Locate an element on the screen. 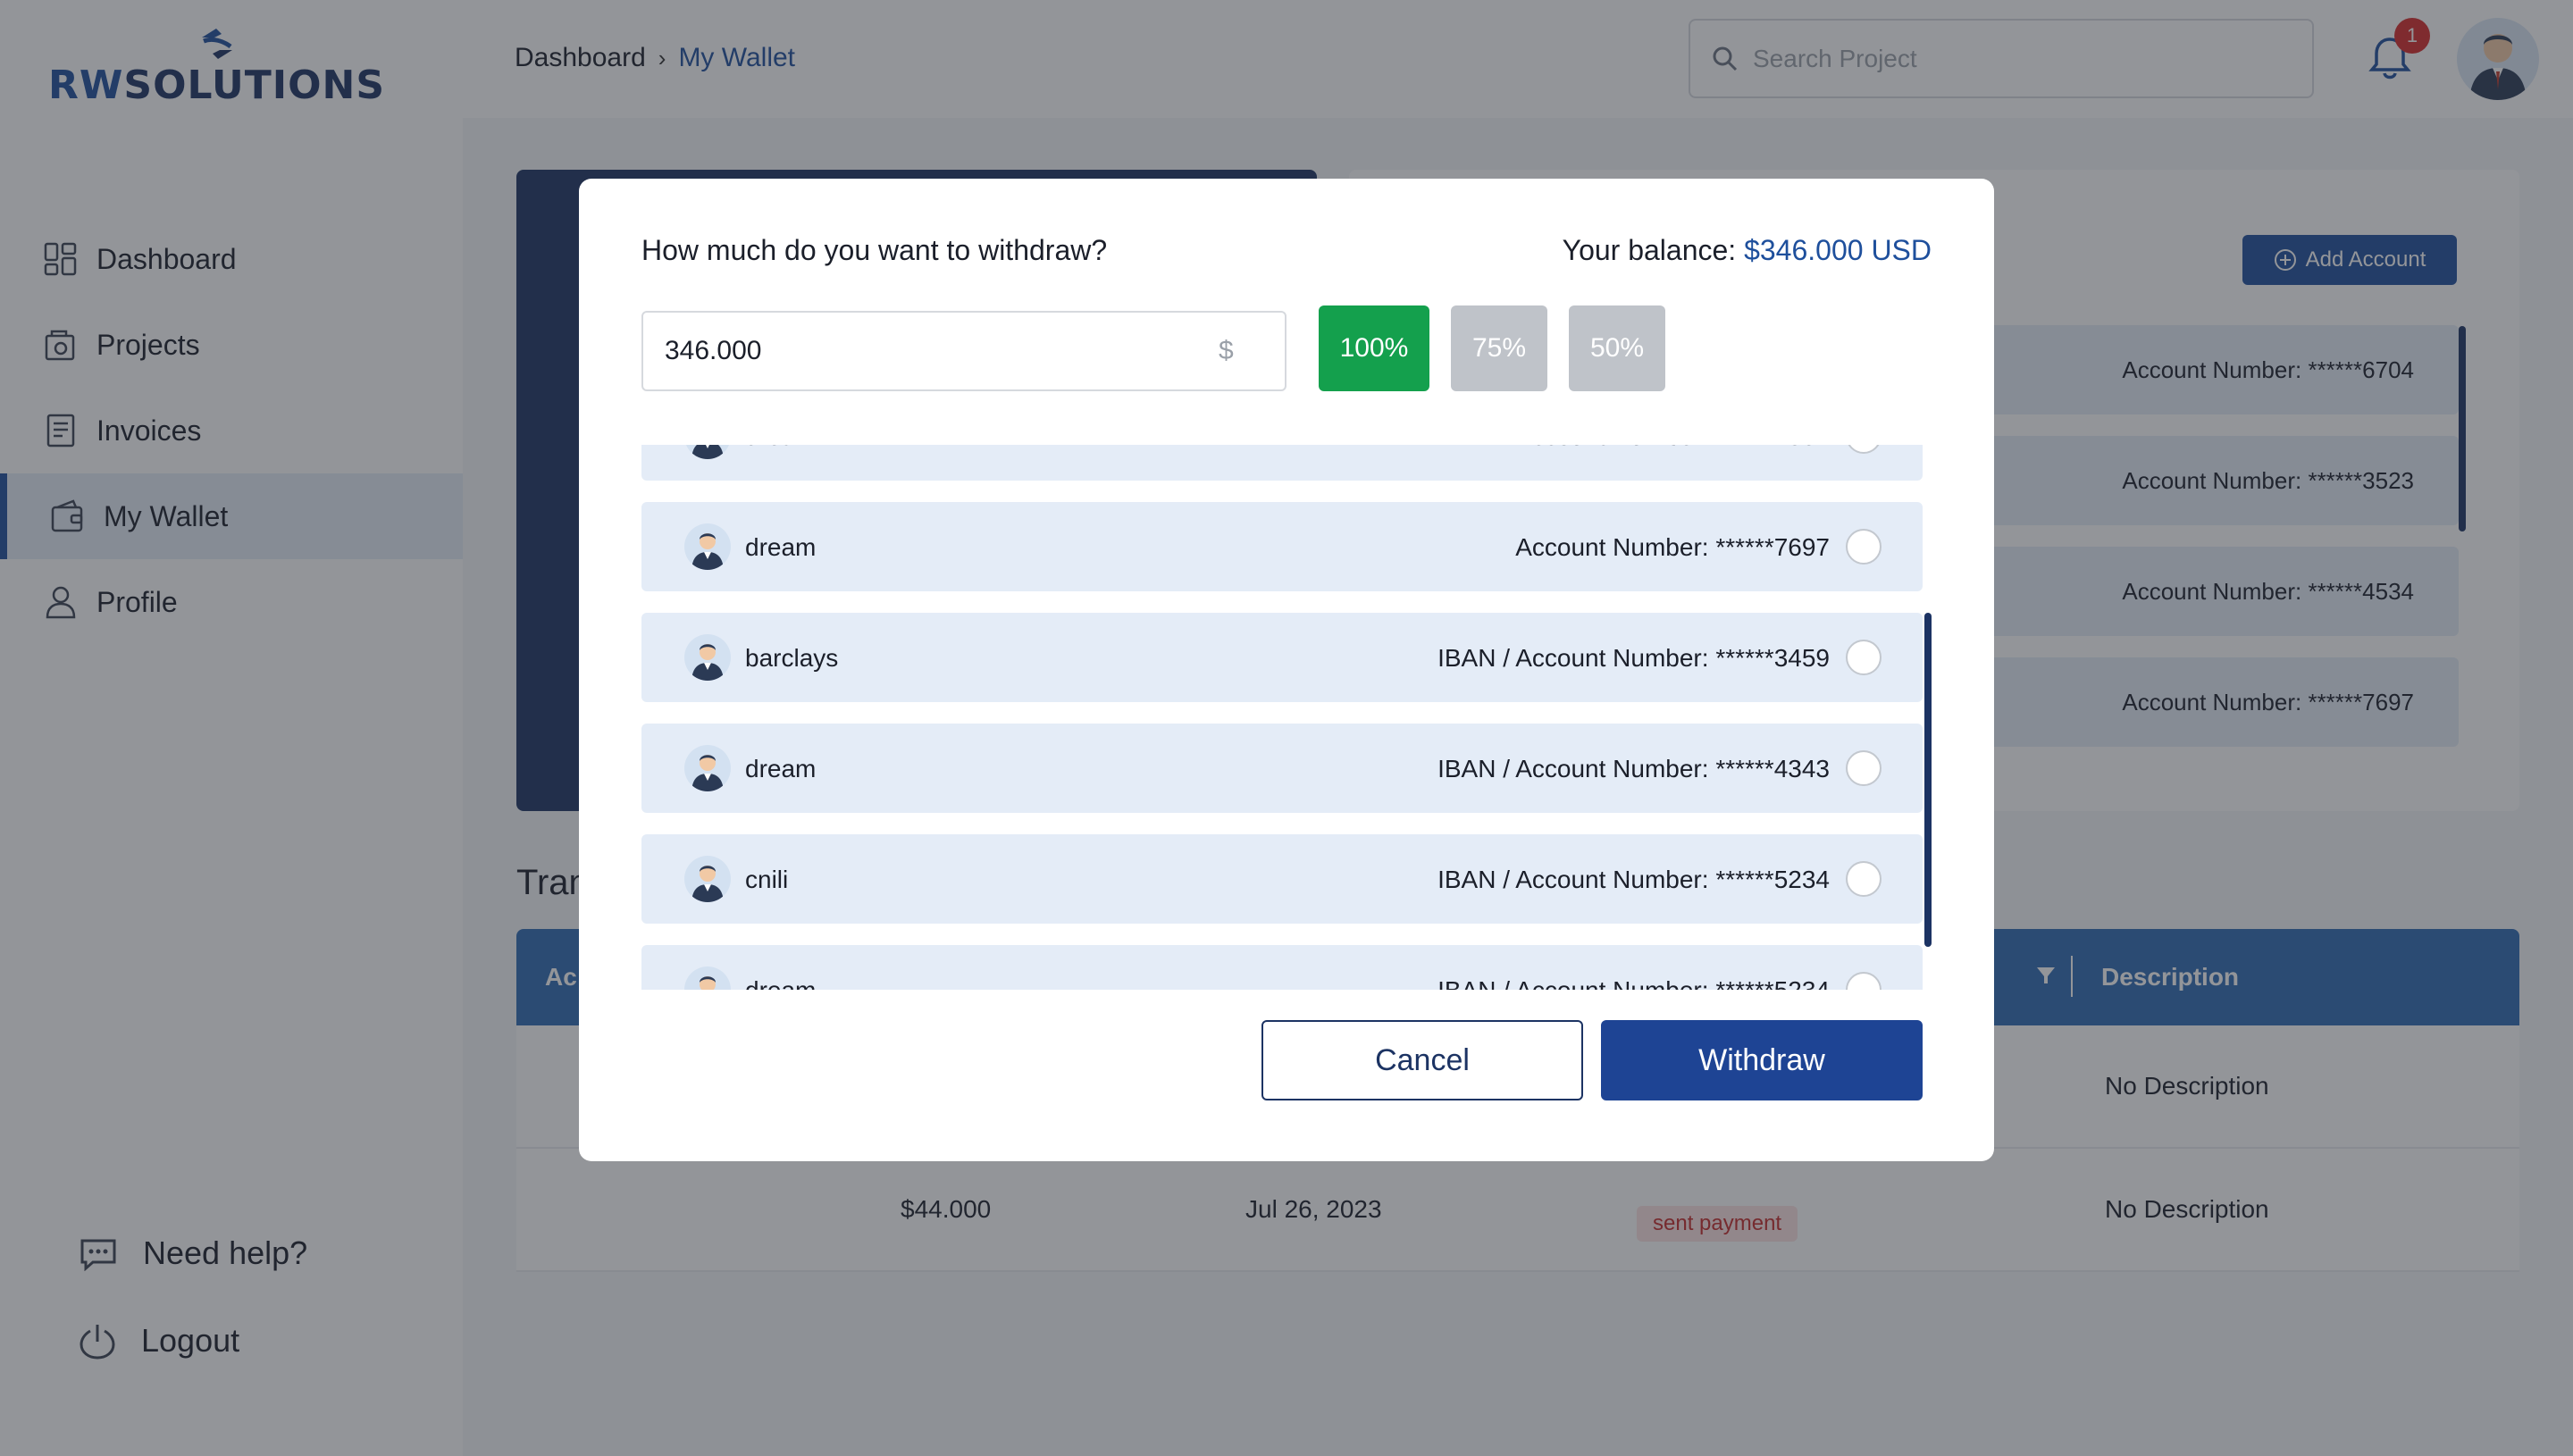 The width and height of the screenshot is (2573, 1456). percent-100-button: 100% is located at coordinates (1374, 348).